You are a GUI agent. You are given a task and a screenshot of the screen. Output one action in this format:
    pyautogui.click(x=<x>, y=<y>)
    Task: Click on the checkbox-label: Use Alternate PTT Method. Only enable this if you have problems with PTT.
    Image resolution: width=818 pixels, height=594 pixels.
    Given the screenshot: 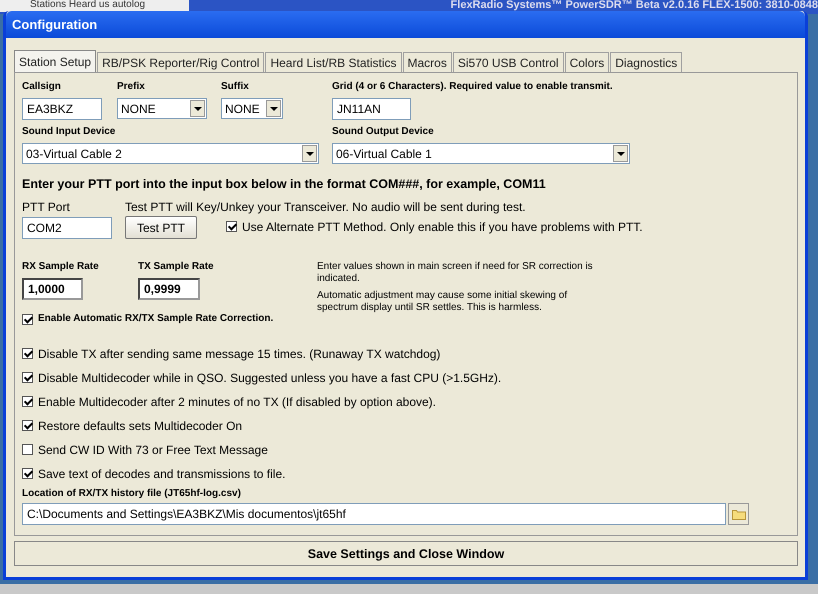 What is the action you would take?
    pyautogui.click(x=442, y=227)
    